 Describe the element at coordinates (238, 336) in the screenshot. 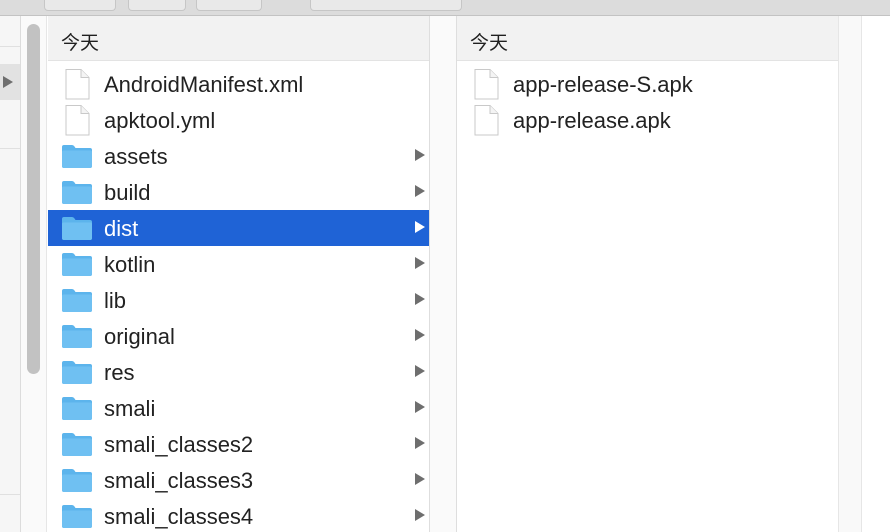

I see `folder-row: original` at that location.